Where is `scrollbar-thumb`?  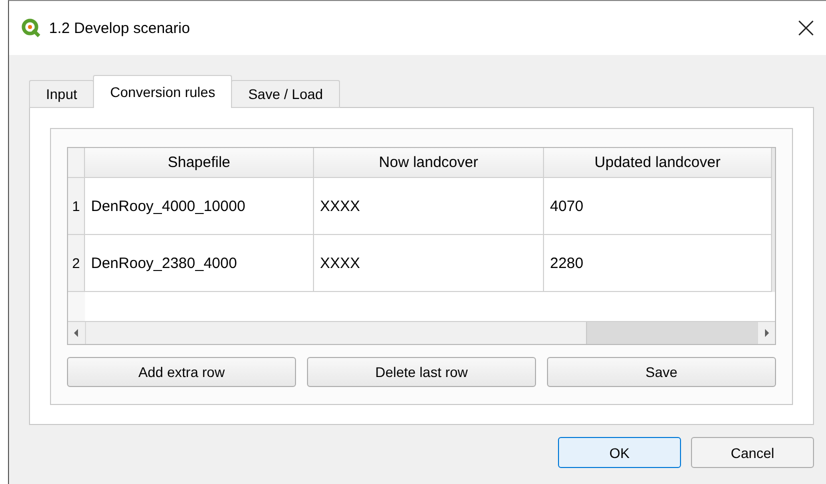 scrollbar-thumb is located at coordinates (671, 333).